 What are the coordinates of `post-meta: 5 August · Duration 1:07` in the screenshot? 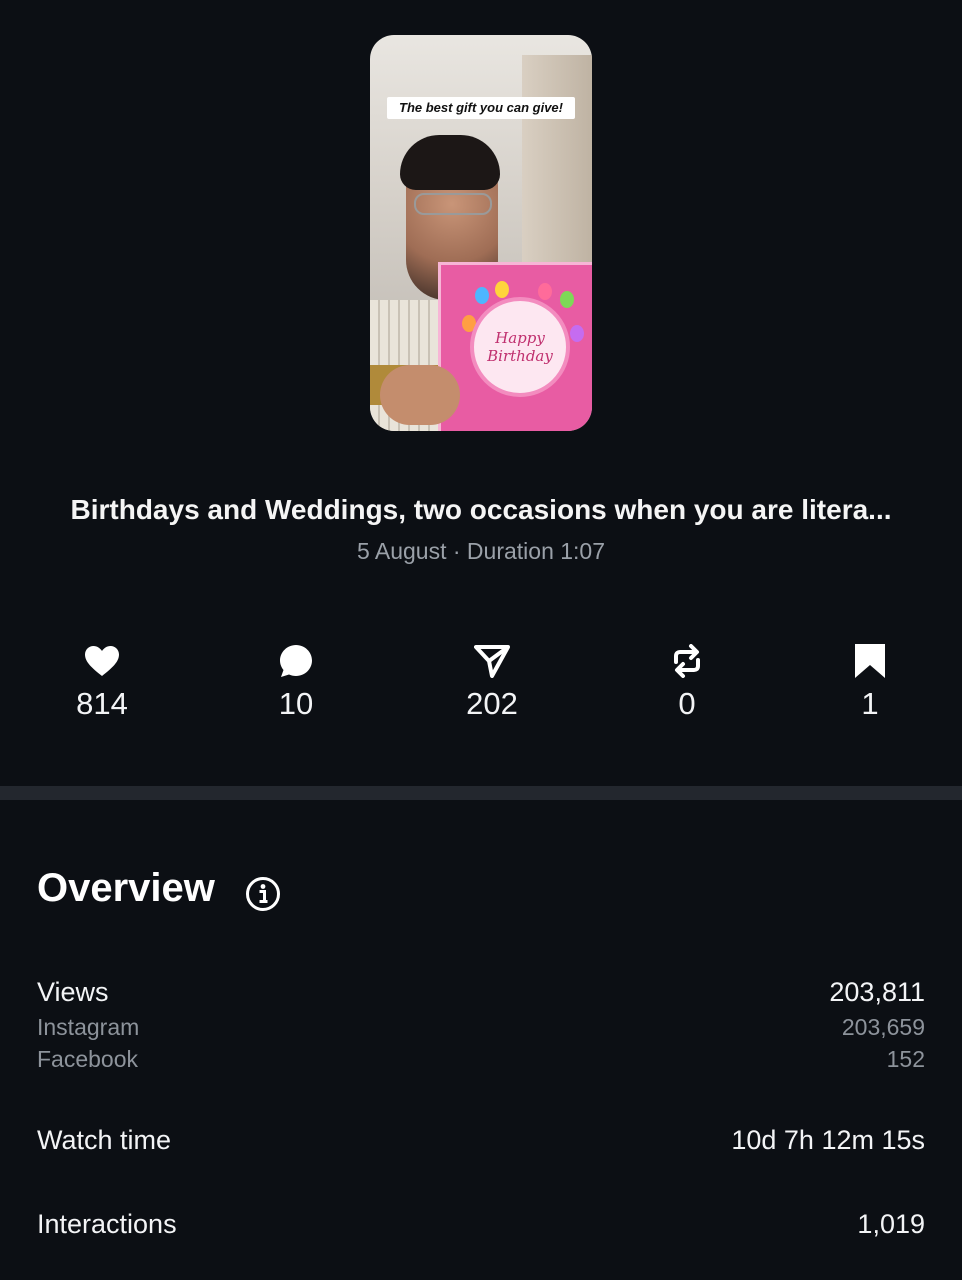 It's located at (481, 551).